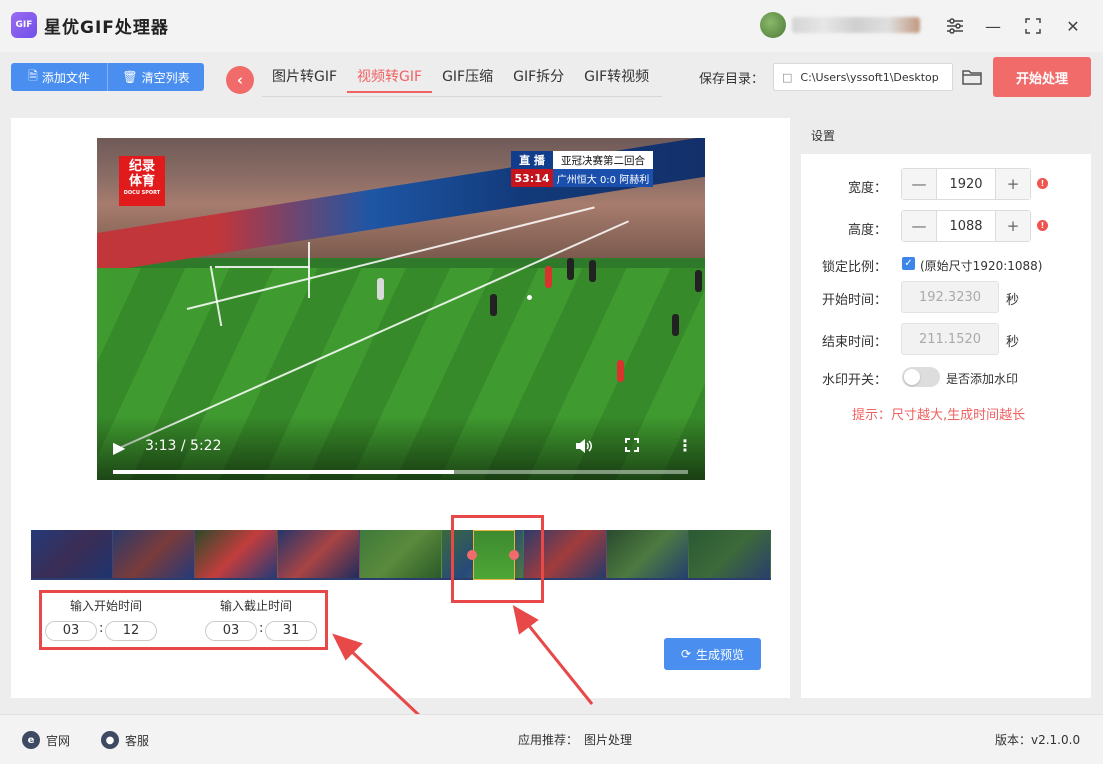  What do you see at coordinates (867, 230) in the screenshot?
I see `height-label: 高度：` at bounding box center [867, 230].